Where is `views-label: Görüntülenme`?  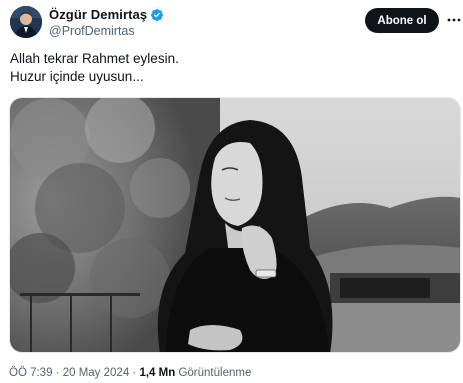
views-label: Görüntülenme is located at coordinates (215, 373).